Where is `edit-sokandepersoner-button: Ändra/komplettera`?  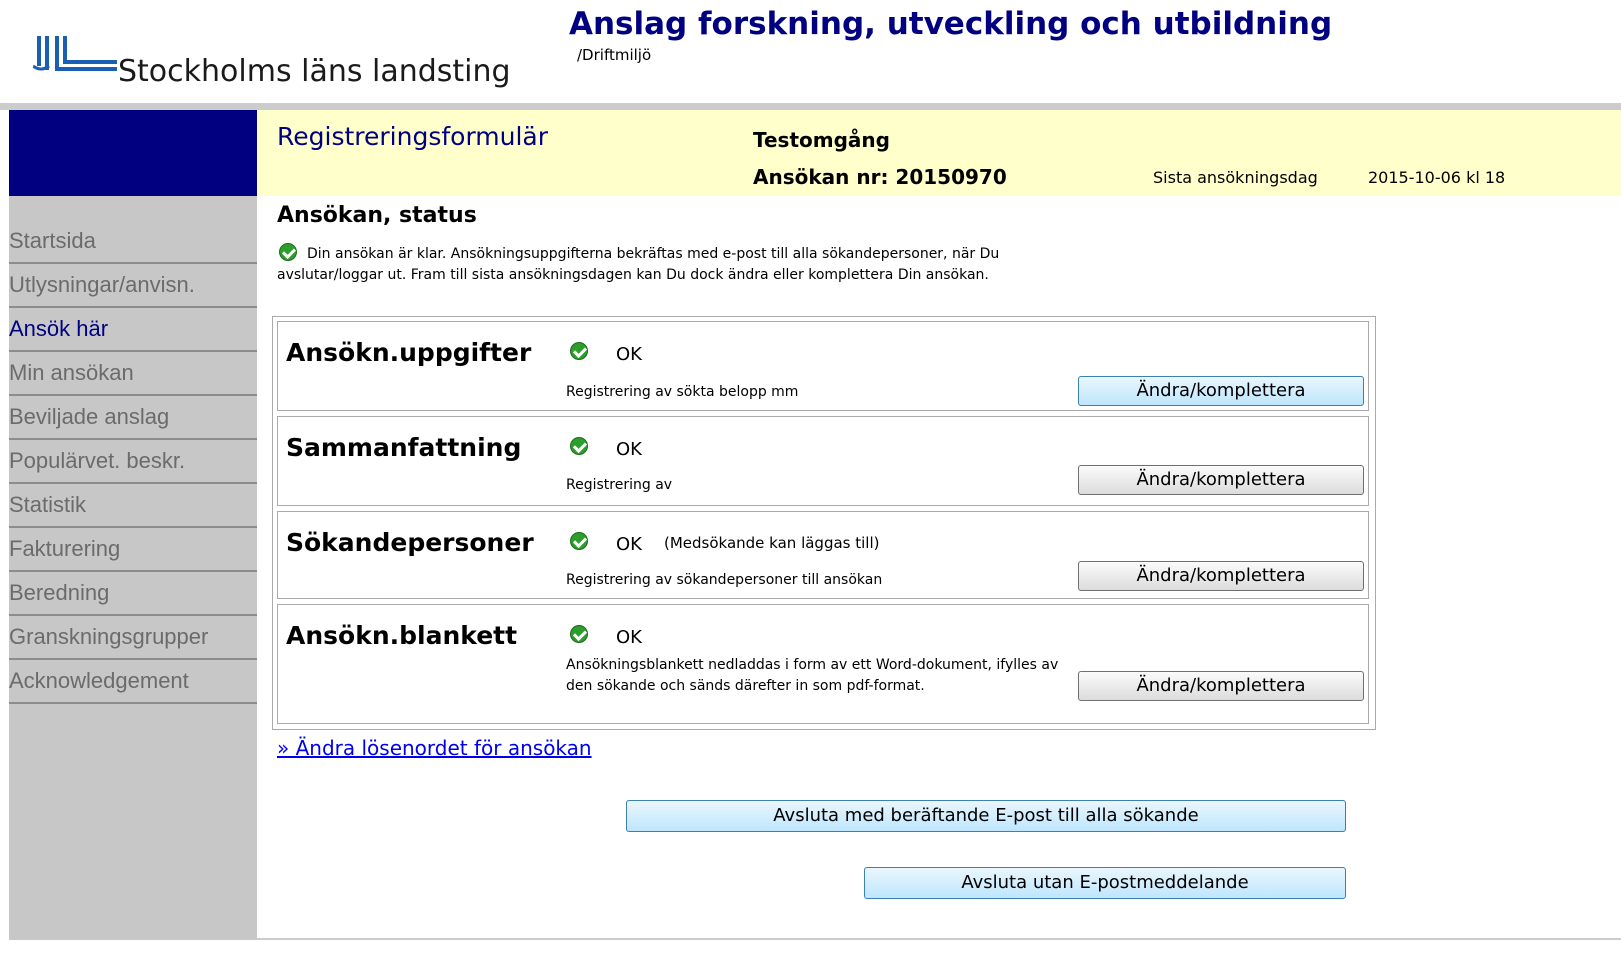 edit-sokandepersoner-button: Ändra/komplettera is located at coordinates (1221, 576).